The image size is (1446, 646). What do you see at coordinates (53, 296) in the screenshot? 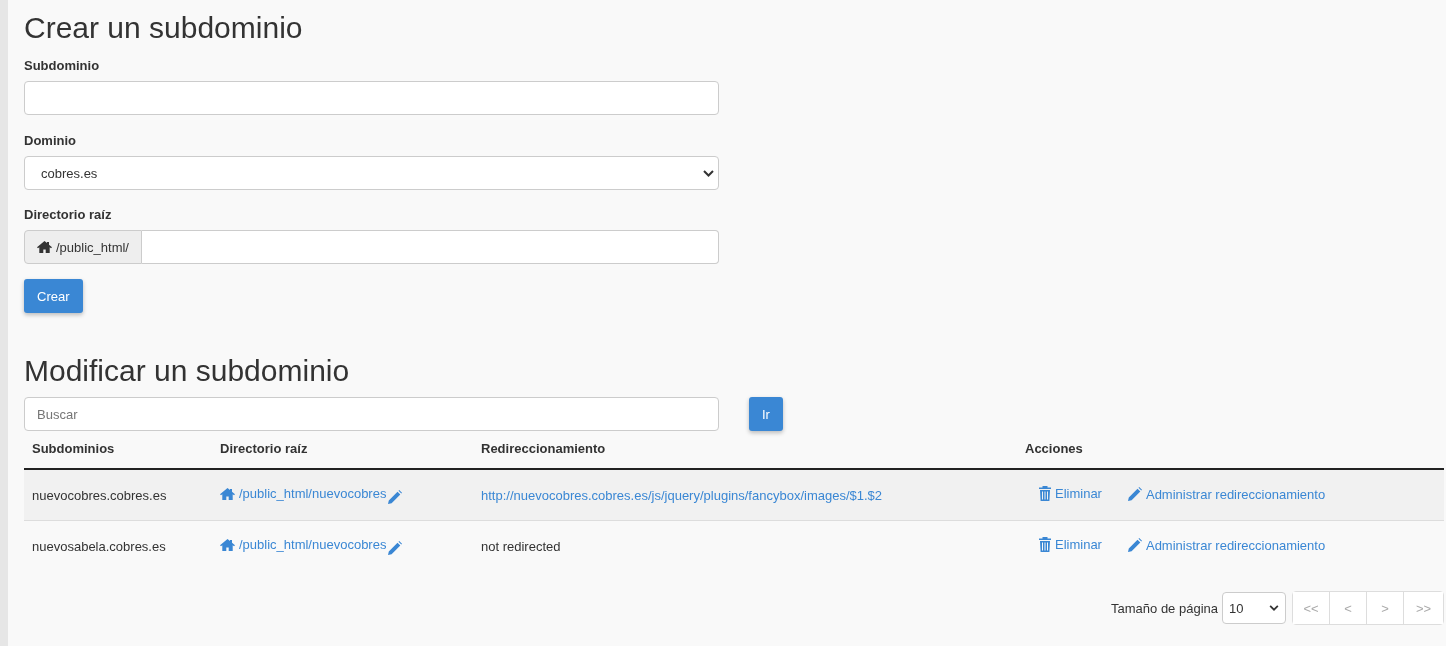
I see `create-button: Crear` at bounding box center [53, 296].